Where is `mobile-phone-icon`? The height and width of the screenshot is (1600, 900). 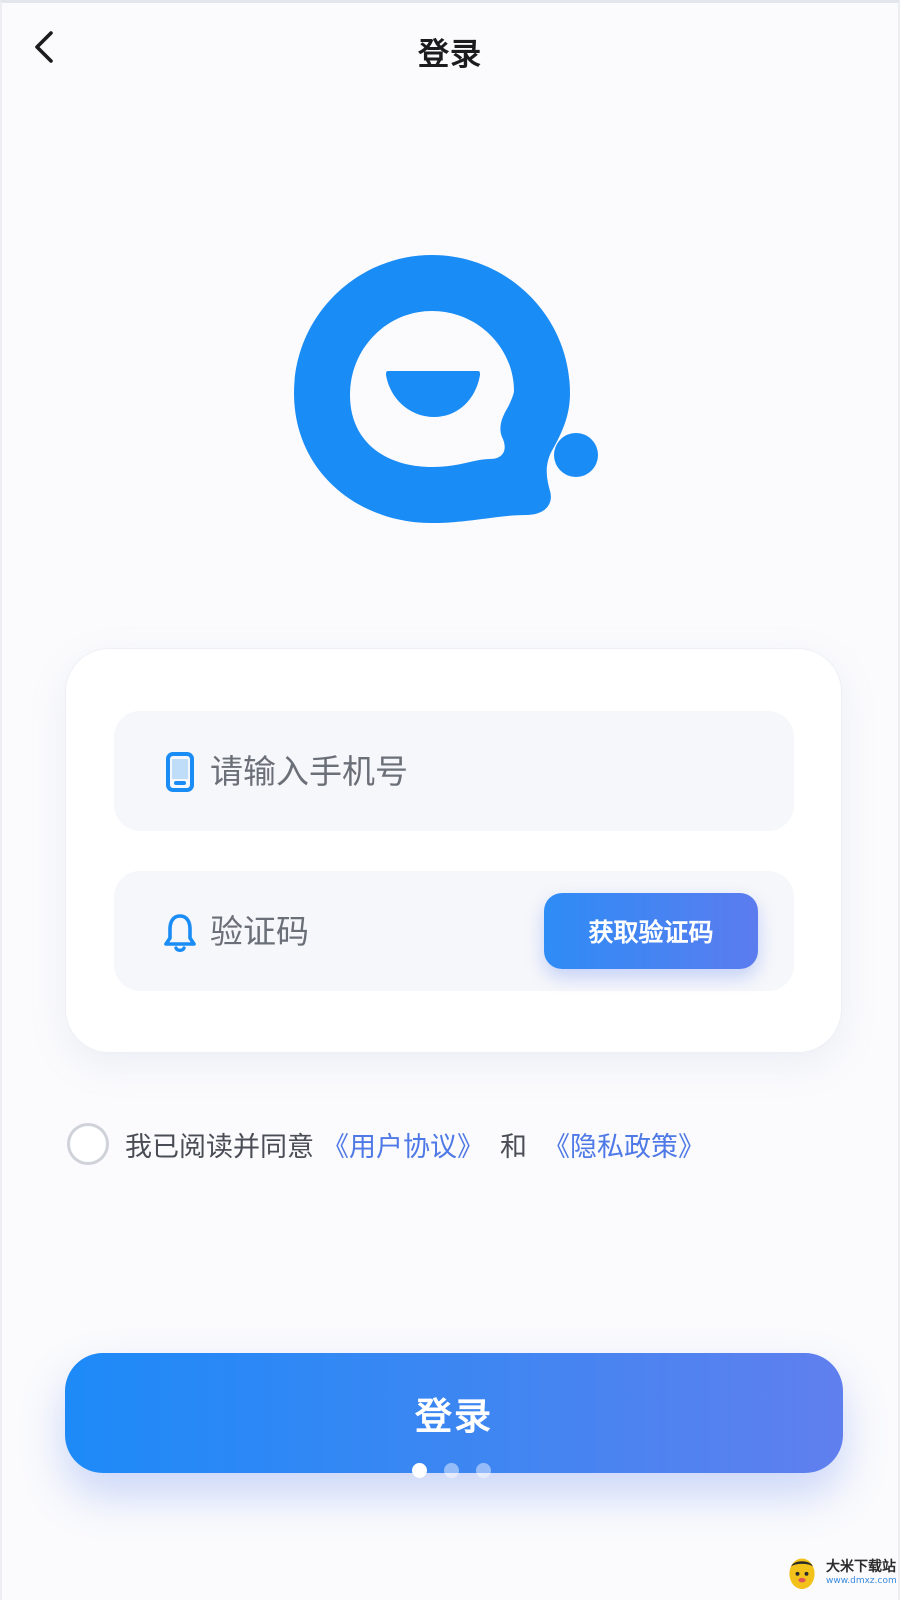 mobile-phone-icon is located at coordinates (180, 772).